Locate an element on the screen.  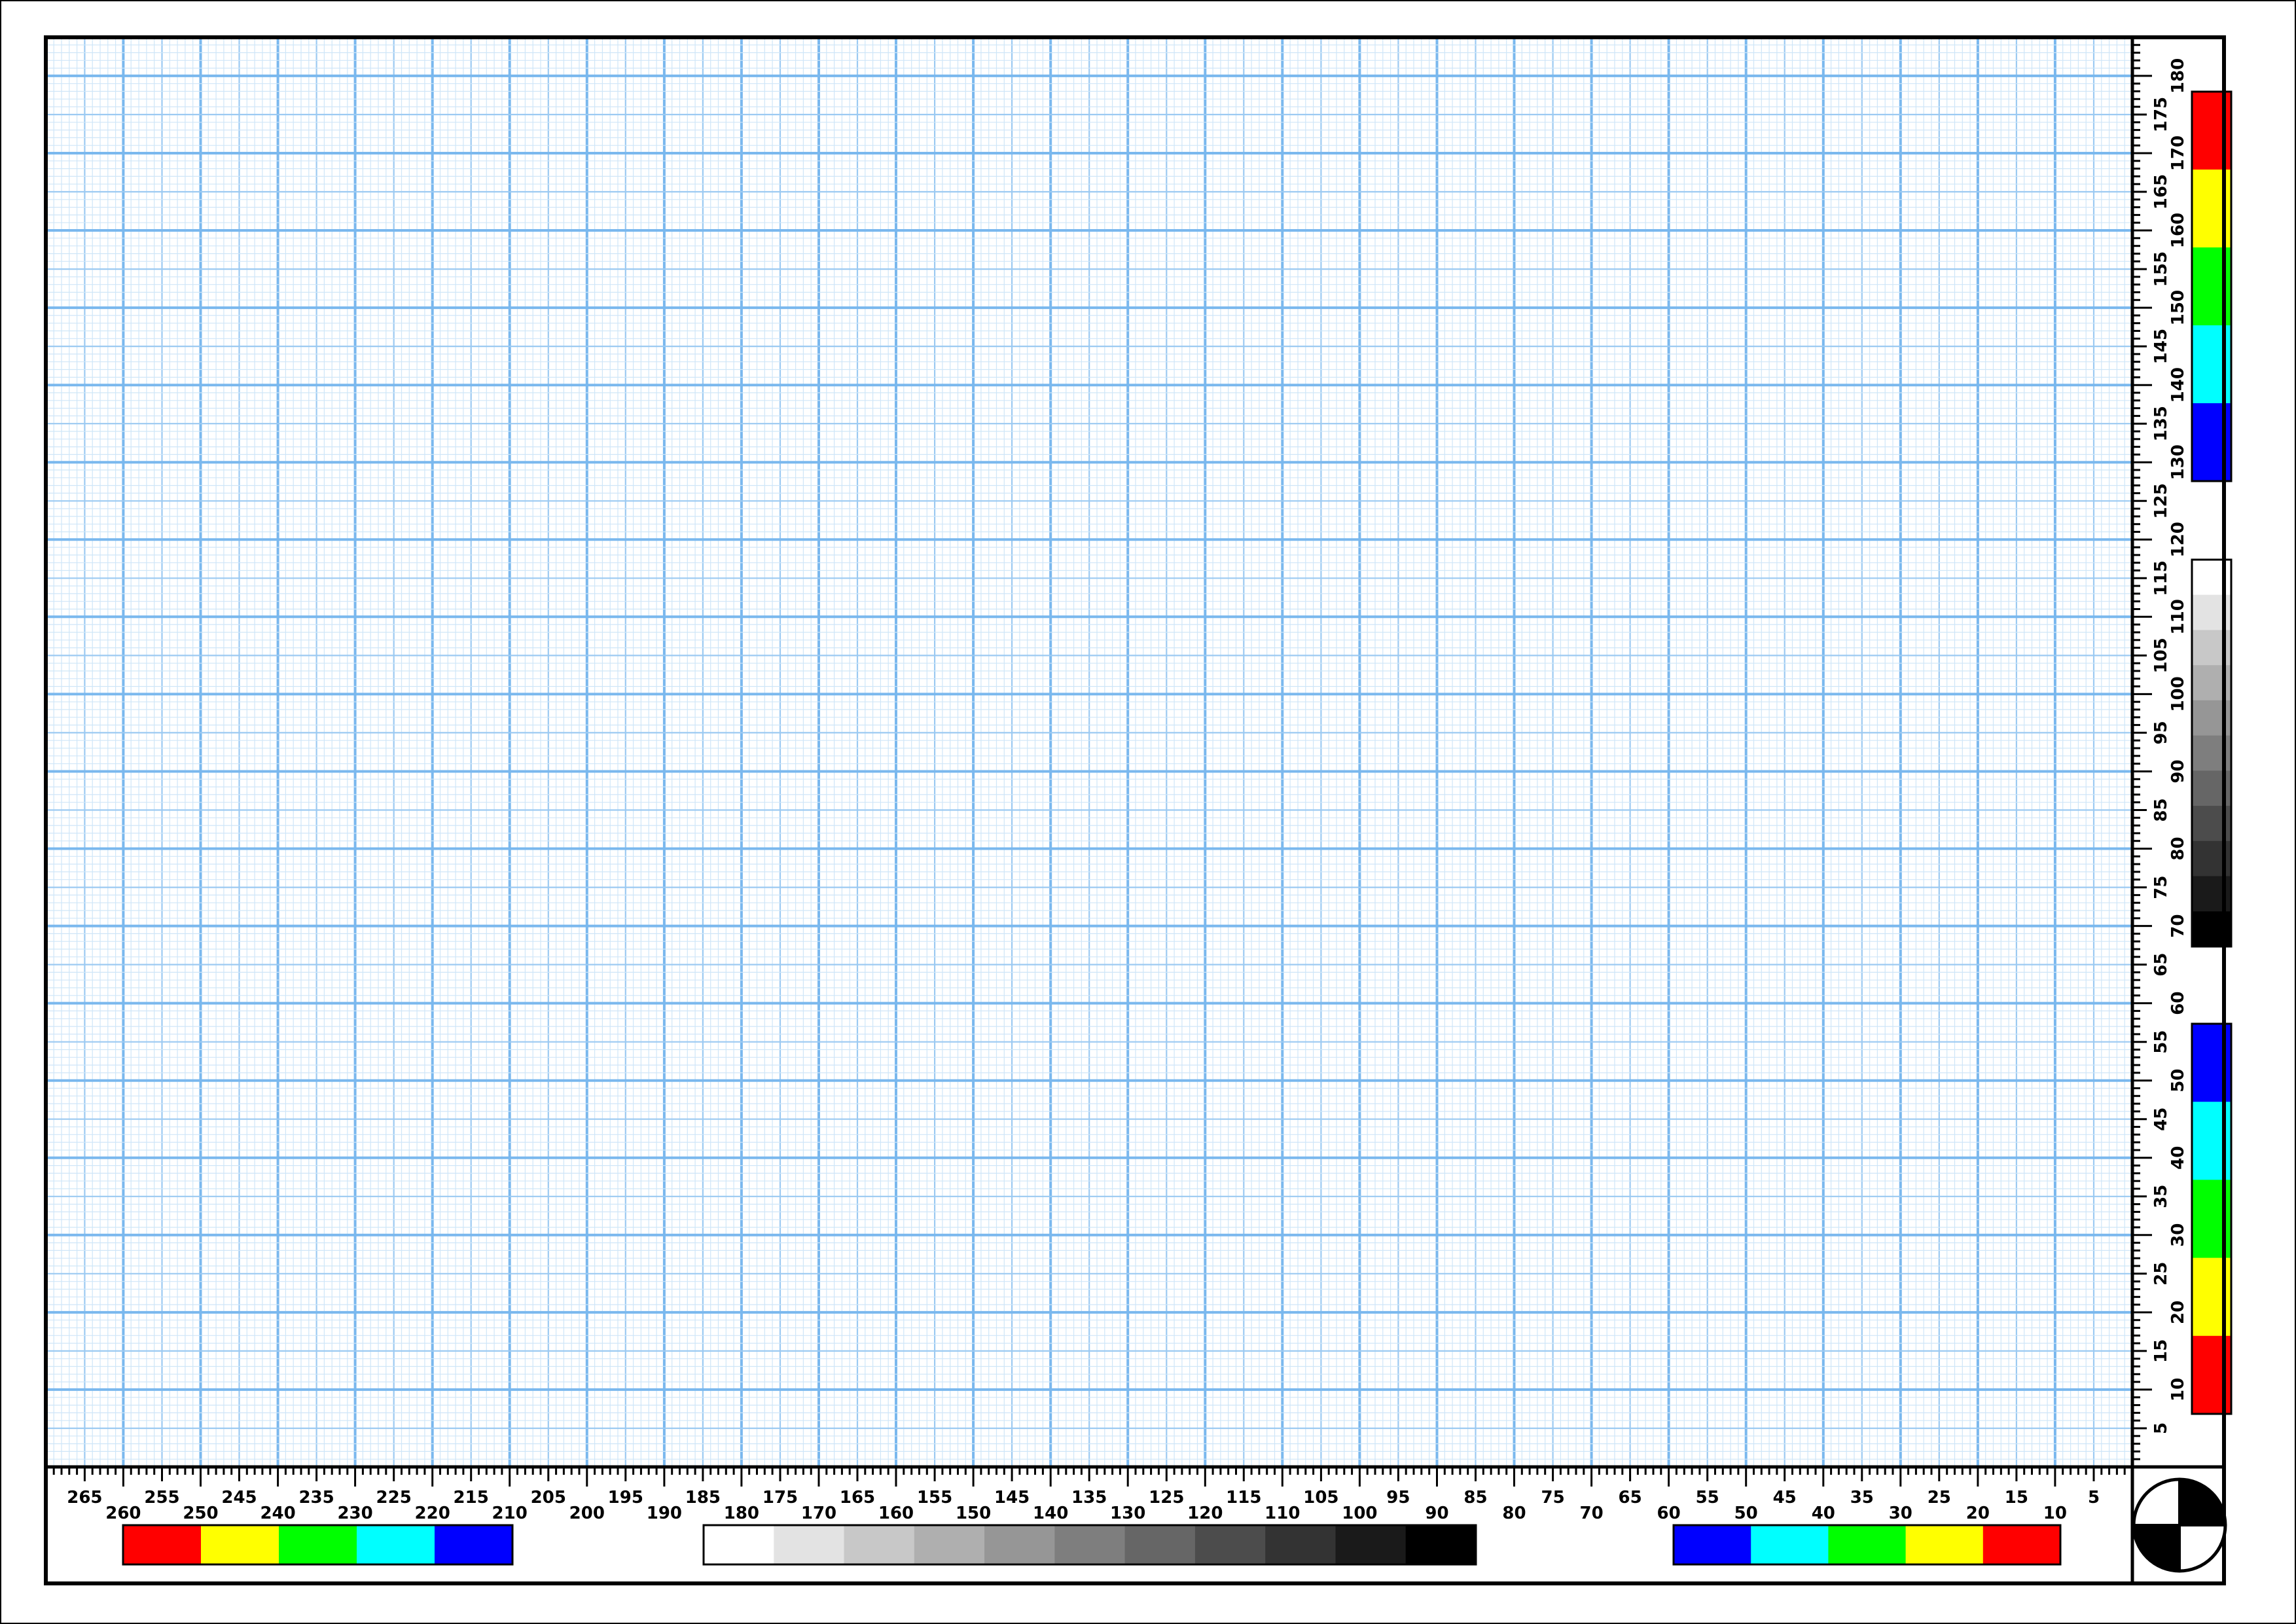
bottom-grayscale-bar is located at coordinates (1089, 1545).